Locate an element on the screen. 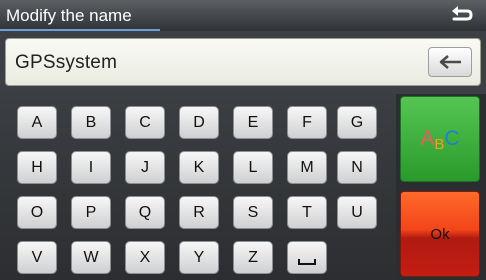 This screenshot has height=280, width=486. key-l: L is located at coordinates (253, 167).